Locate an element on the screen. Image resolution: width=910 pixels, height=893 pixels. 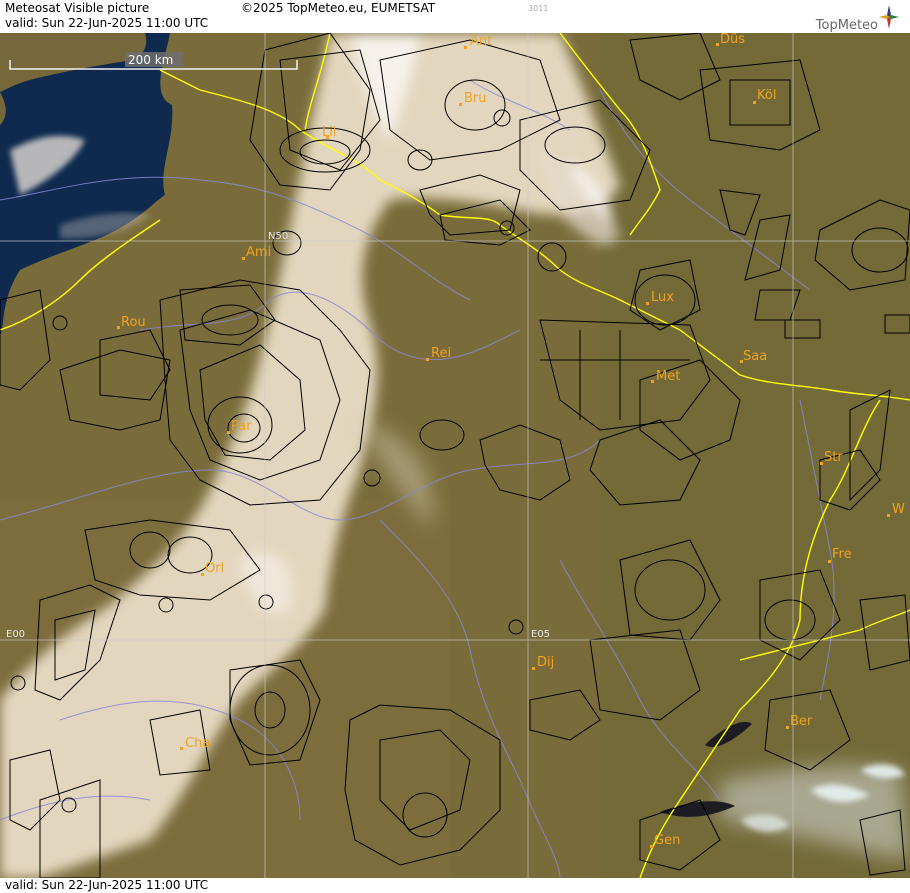
map-title: Meteosat Visible picture is located at coordinates (77, 8).